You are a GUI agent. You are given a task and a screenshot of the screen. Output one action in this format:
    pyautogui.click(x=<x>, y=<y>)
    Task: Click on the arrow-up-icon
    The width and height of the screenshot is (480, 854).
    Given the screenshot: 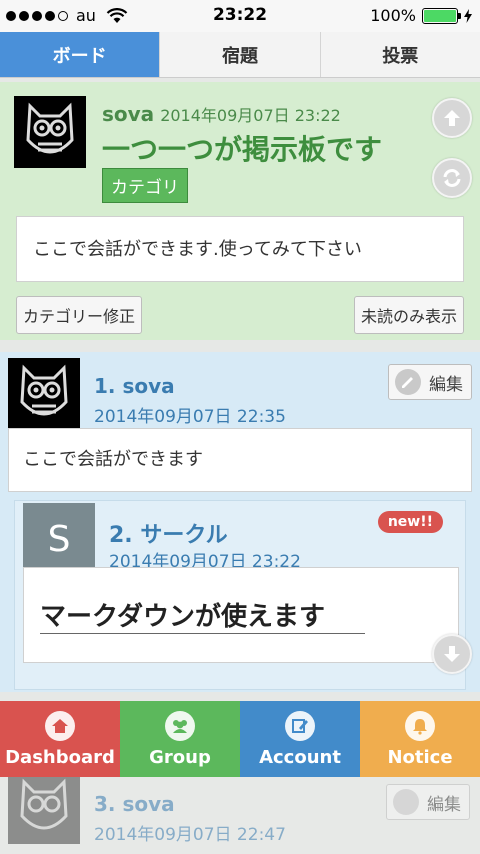 What is the action you would take?
    pyautogui.click(x=452, y=118)
    